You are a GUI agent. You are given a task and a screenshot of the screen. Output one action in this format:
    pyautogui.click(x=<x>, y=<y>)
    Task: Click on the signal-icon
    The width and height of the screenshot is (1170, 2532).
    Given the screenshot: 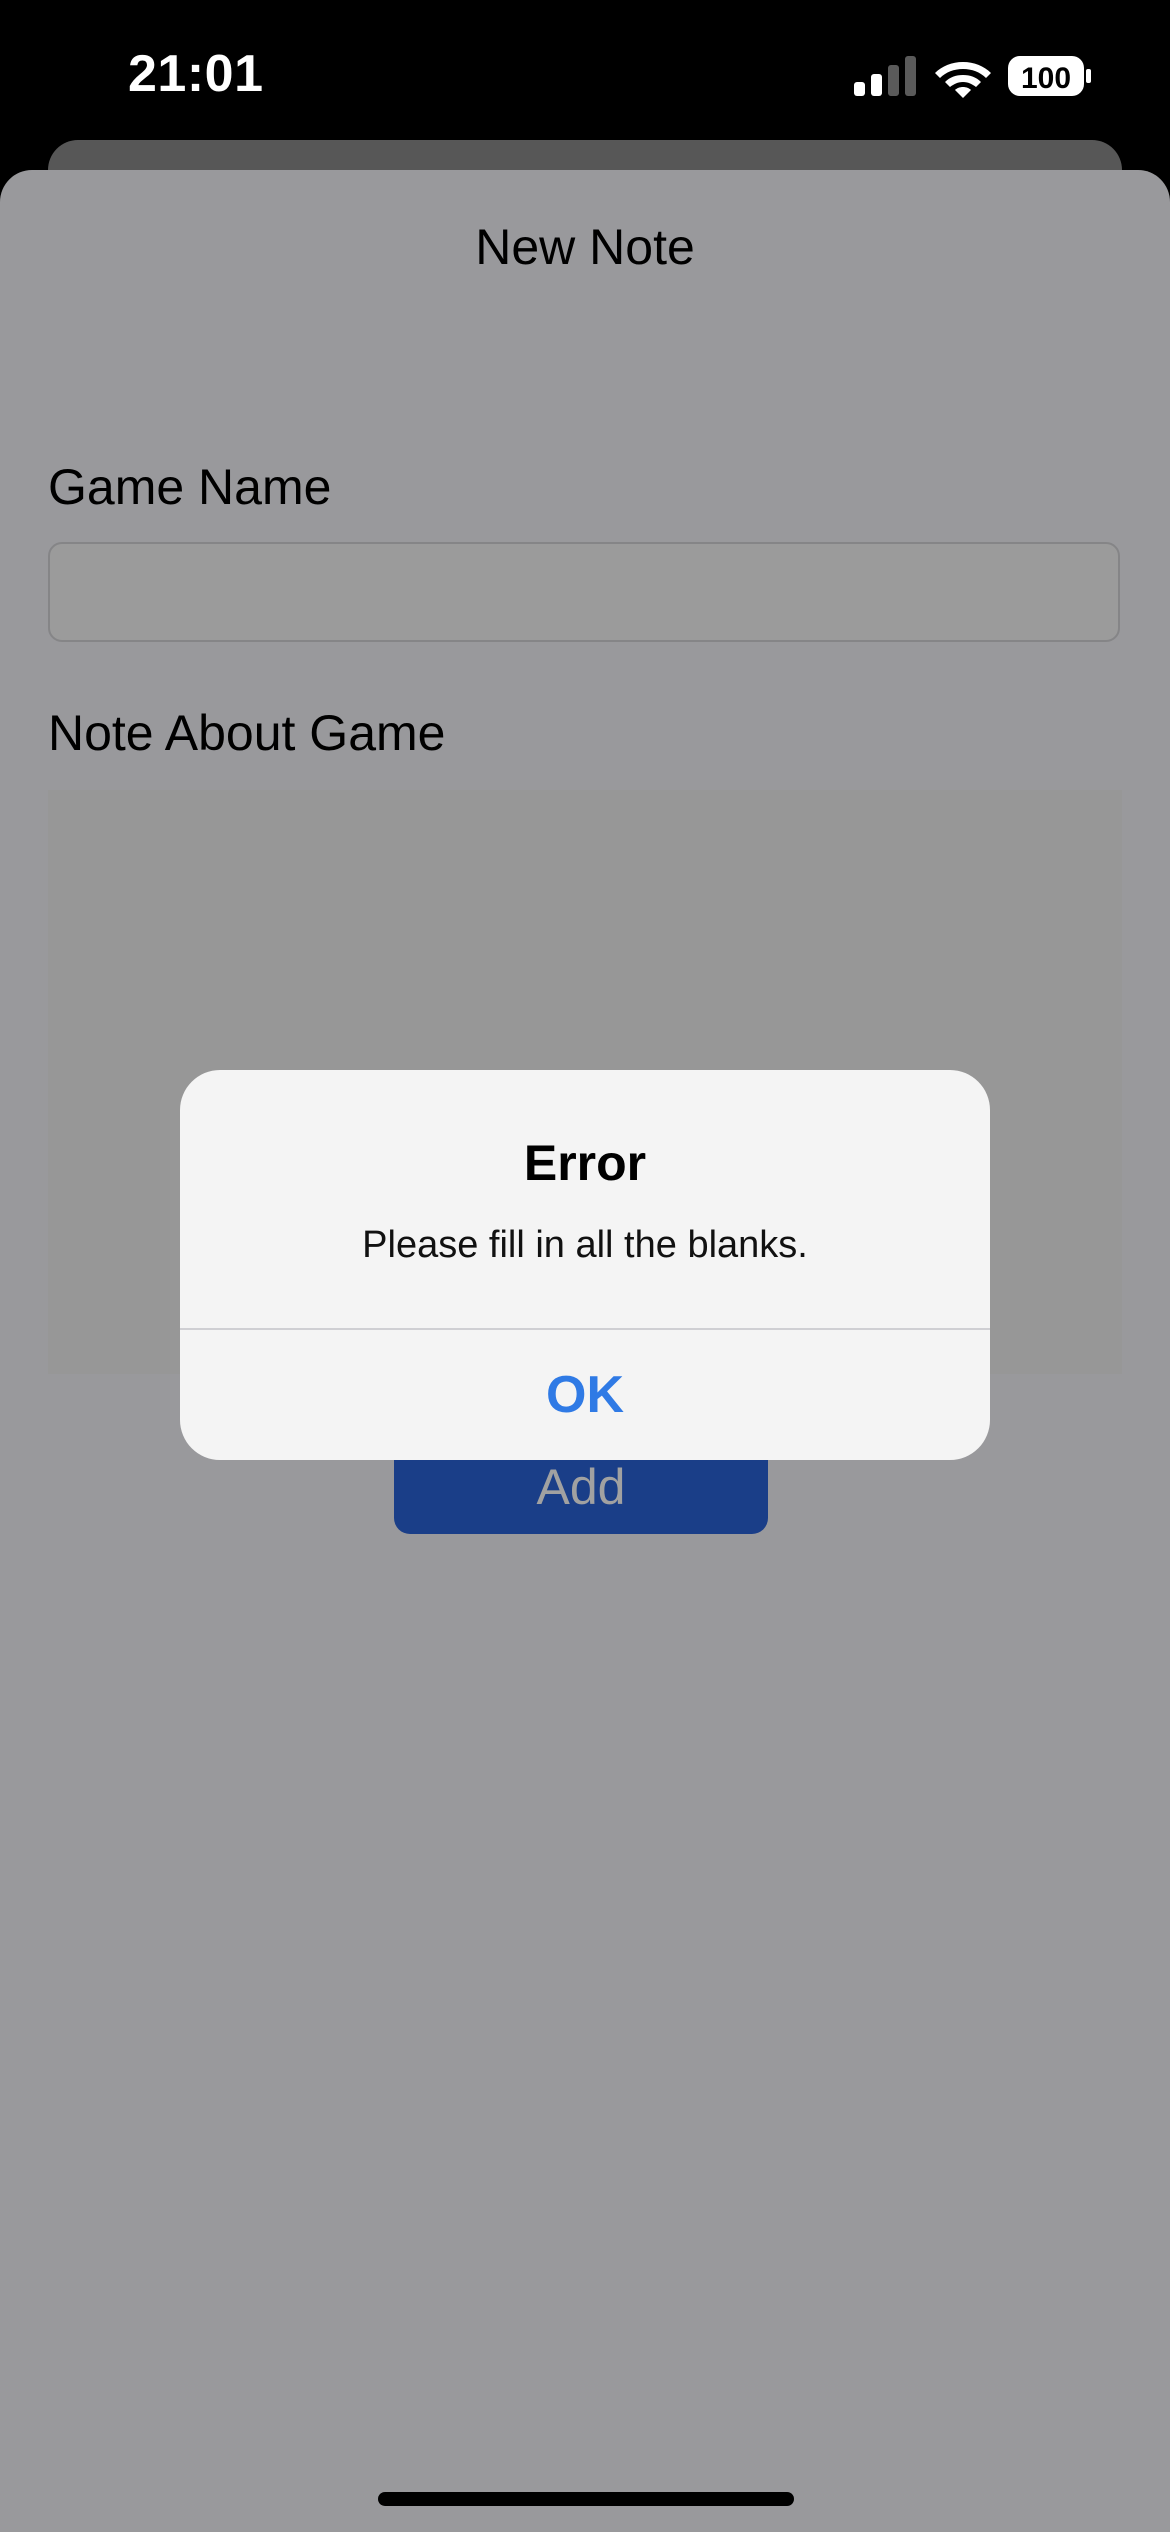 What is the action you would take?
    pyautogui.click(x=885, y=76)
    